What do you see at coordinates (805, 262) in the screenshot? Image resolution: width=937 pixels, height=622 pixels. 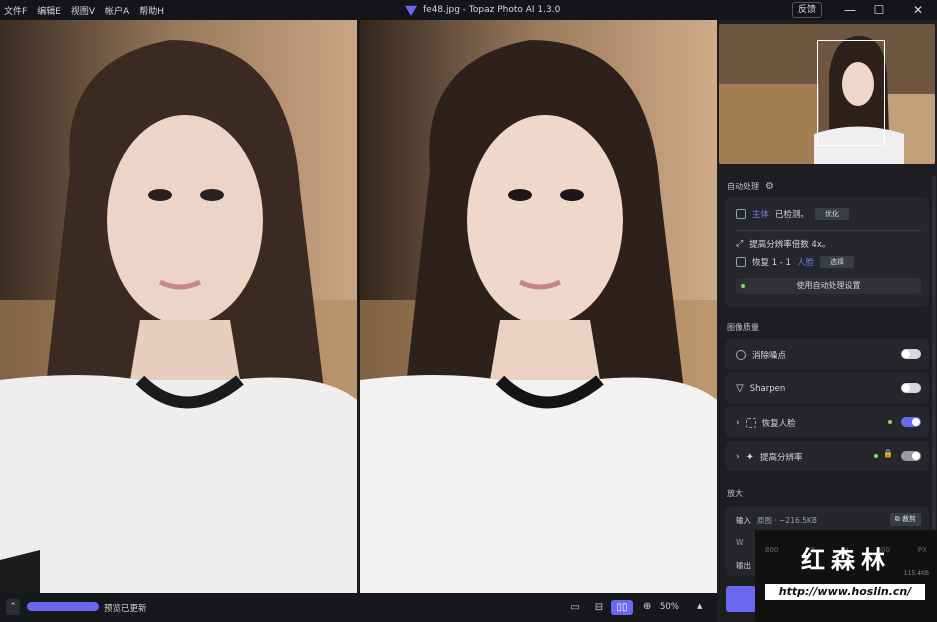 I see `face-link: 人脸` at bounding box center [805, 262].